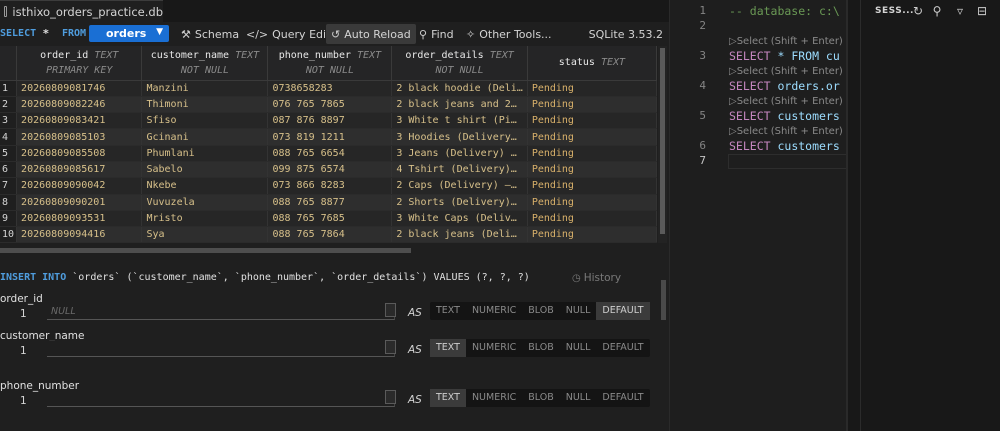  What do you see at coordinates (205, 219) in the screenshot?
I see `table-cell: Mristo` at bounding box center [205, 219].